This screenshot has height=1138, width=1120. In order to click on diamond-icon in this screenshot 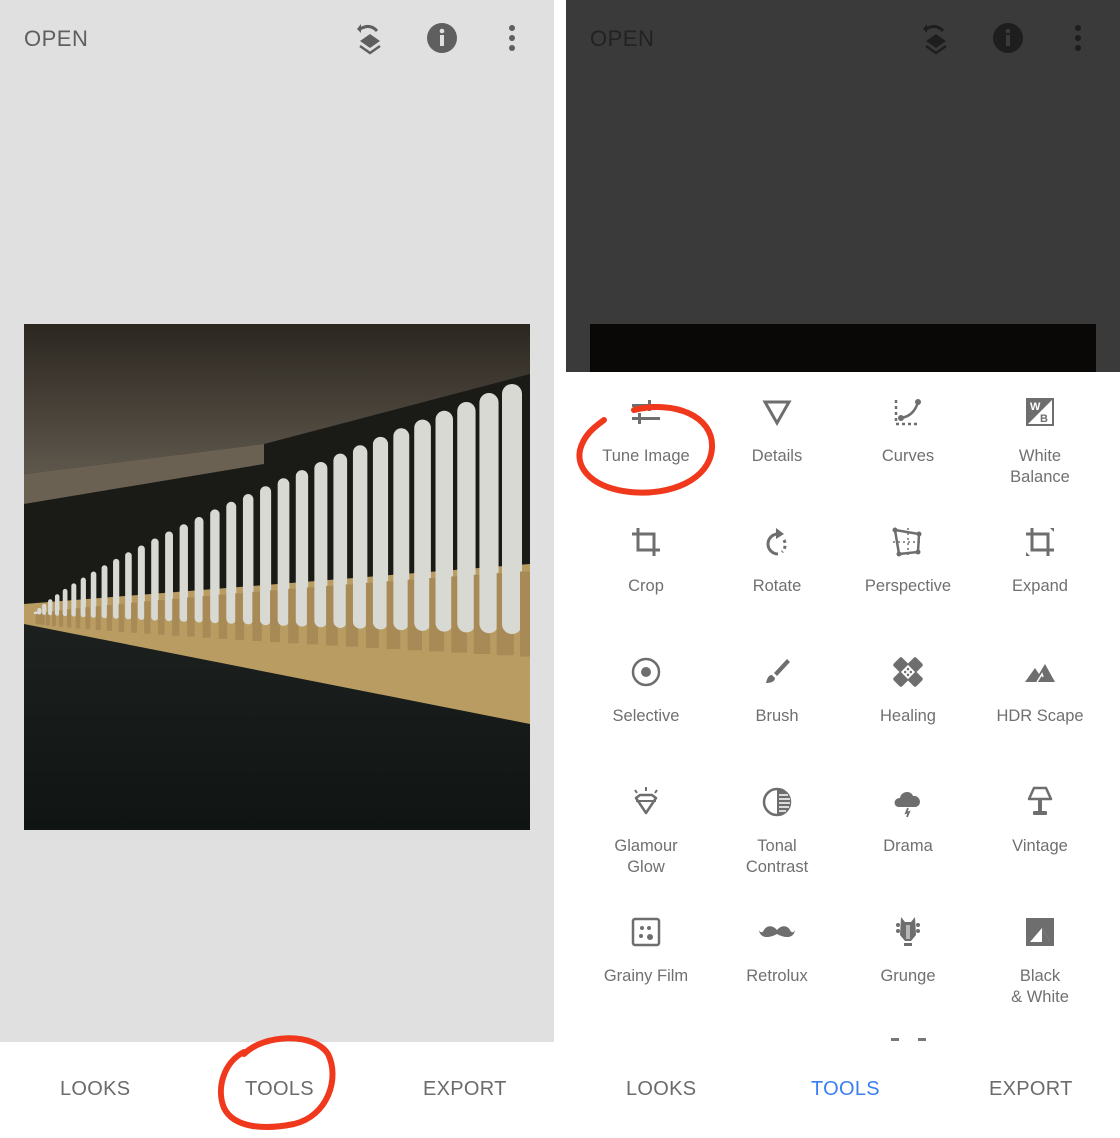, I will do `click(646, 802)`.